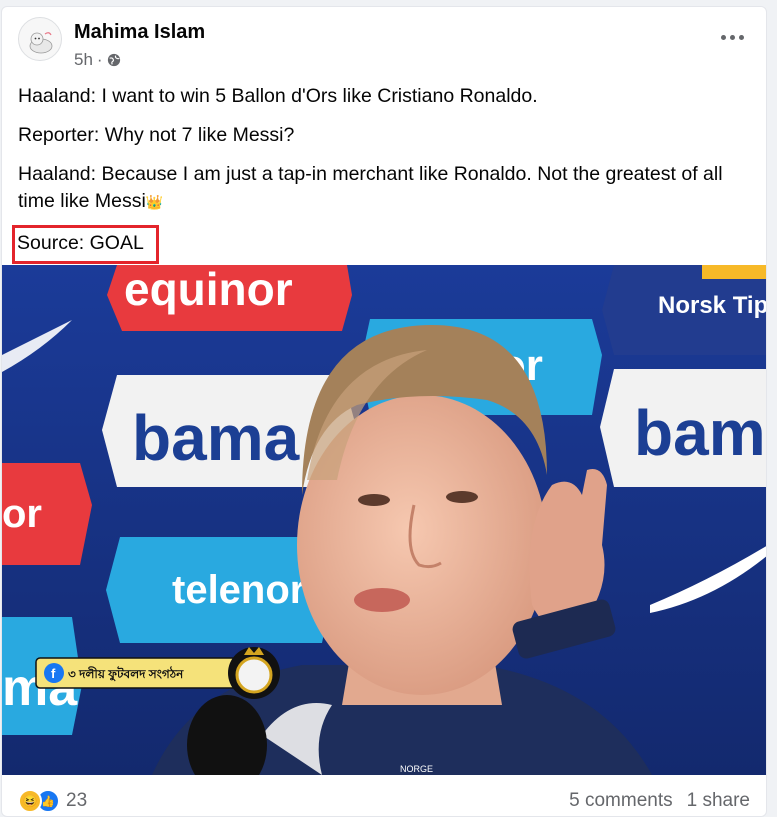 Image resolution: width=777 pixels, height=817 pixels. I want to click on sponsor-board-bam: bam, so click(683, 428).